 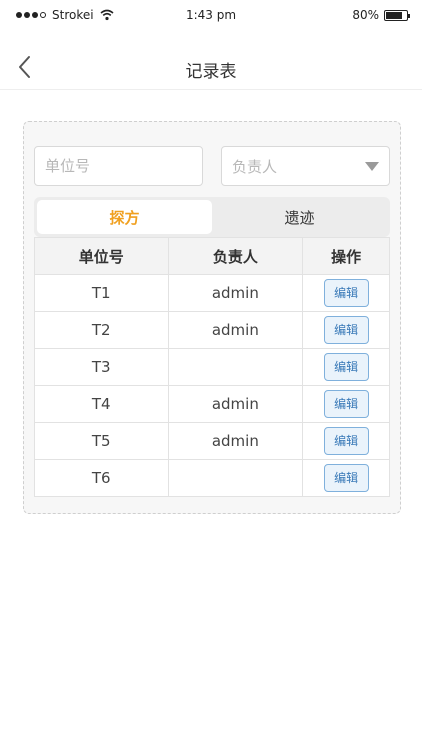 What do you see at coordinates (372, 166) in the screenshot?
I see `caret-down-icon` at bounding box center [372, 166].